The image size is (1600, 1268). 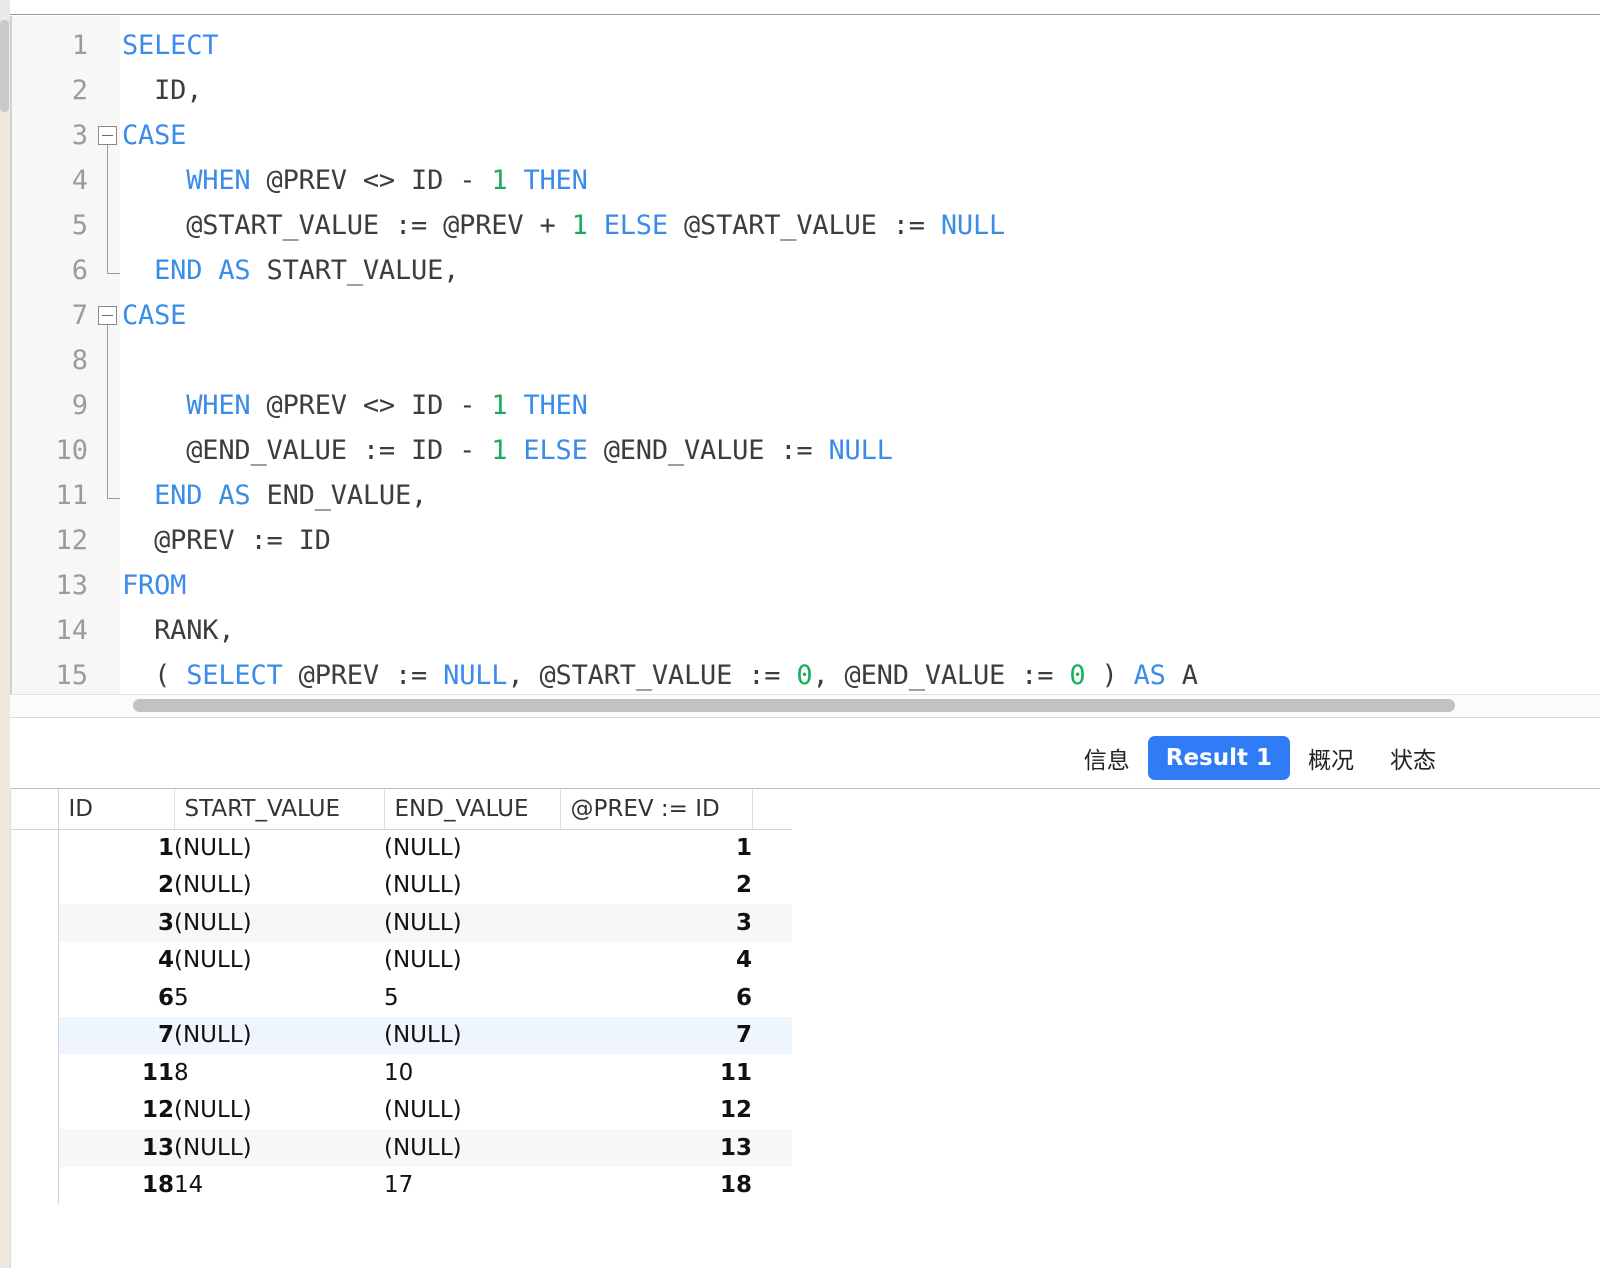 What do you see at coordinates (116, 1186) in the screenshot?
I see `cell-id: 18` at bounding box center [116, 1186].